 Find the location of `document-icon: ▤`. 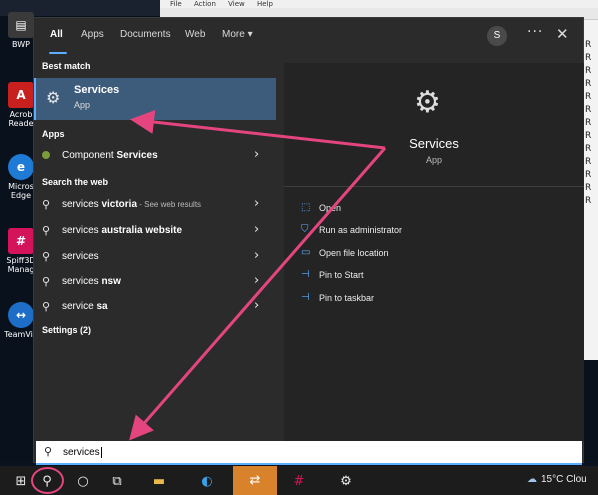

document-icon: ▤ is located at coordinates (21, 25).